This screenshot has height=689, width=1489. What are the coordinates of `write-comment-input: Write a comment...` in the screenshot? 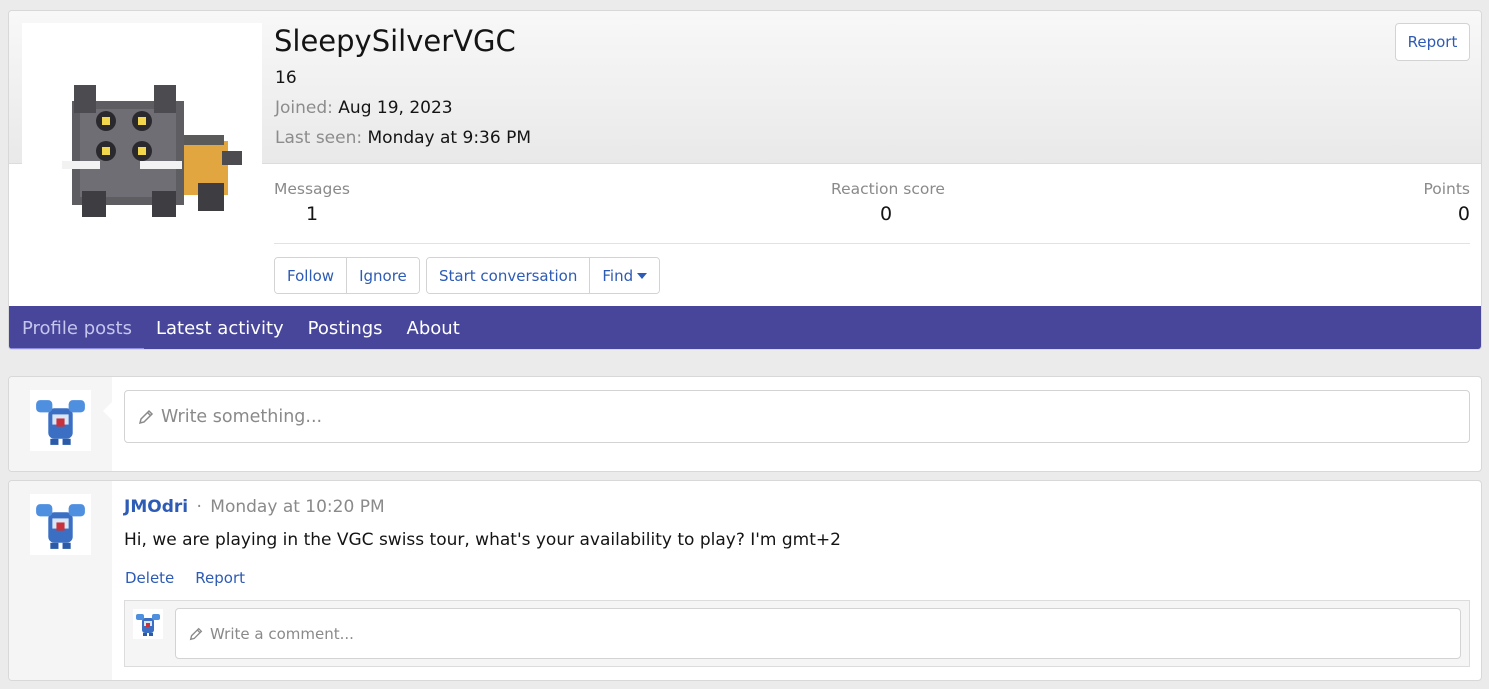 It's located at (818, 633).